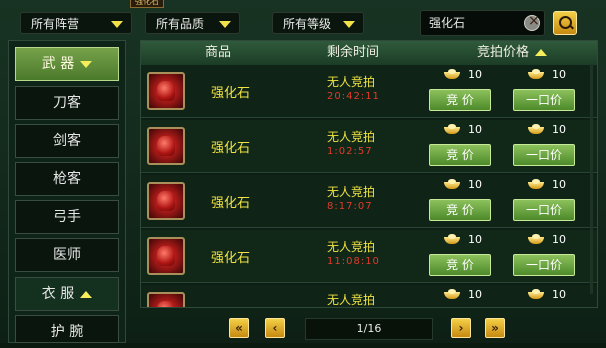 The width and height of the screenshot is (606, 348). What do you see at coordinates (147, 4) in the screenshot?
I see `panel-tab-tag: 强化石` at bounding box center [147, 4].